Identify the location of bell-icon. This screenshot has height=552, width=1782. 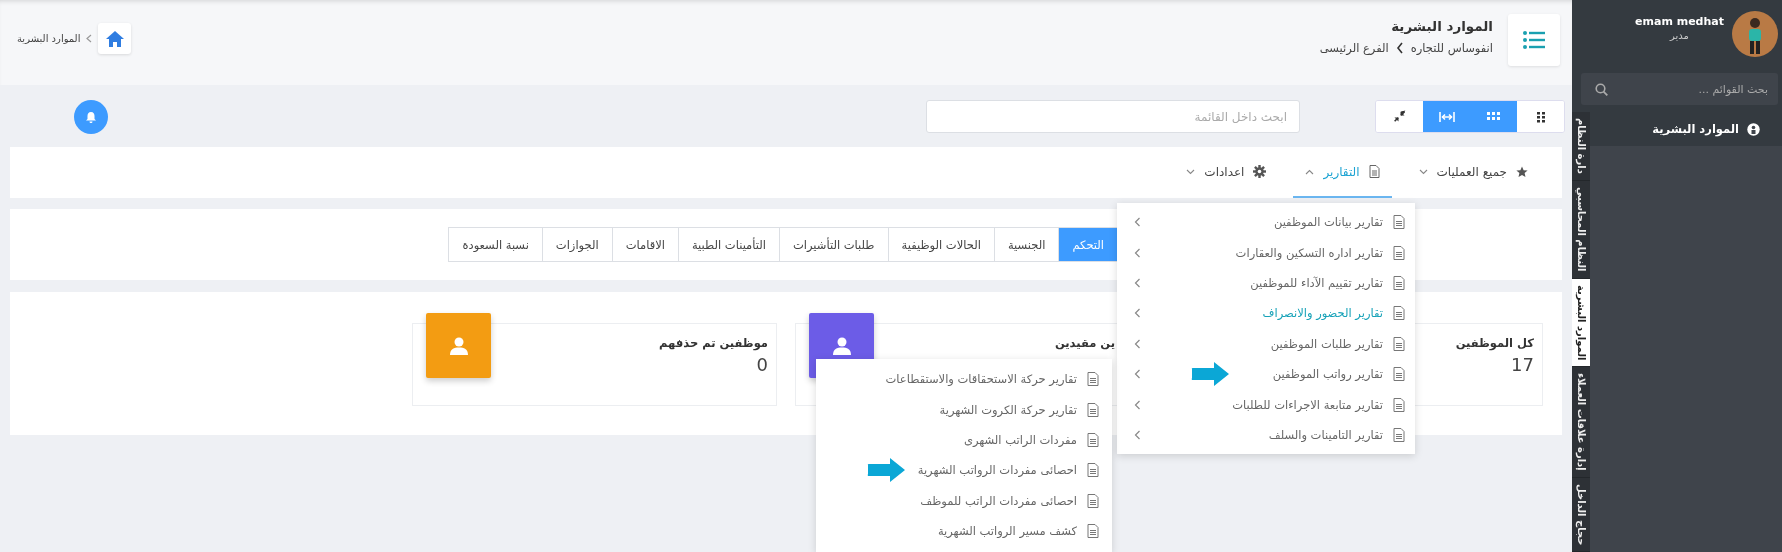
(91, 117).